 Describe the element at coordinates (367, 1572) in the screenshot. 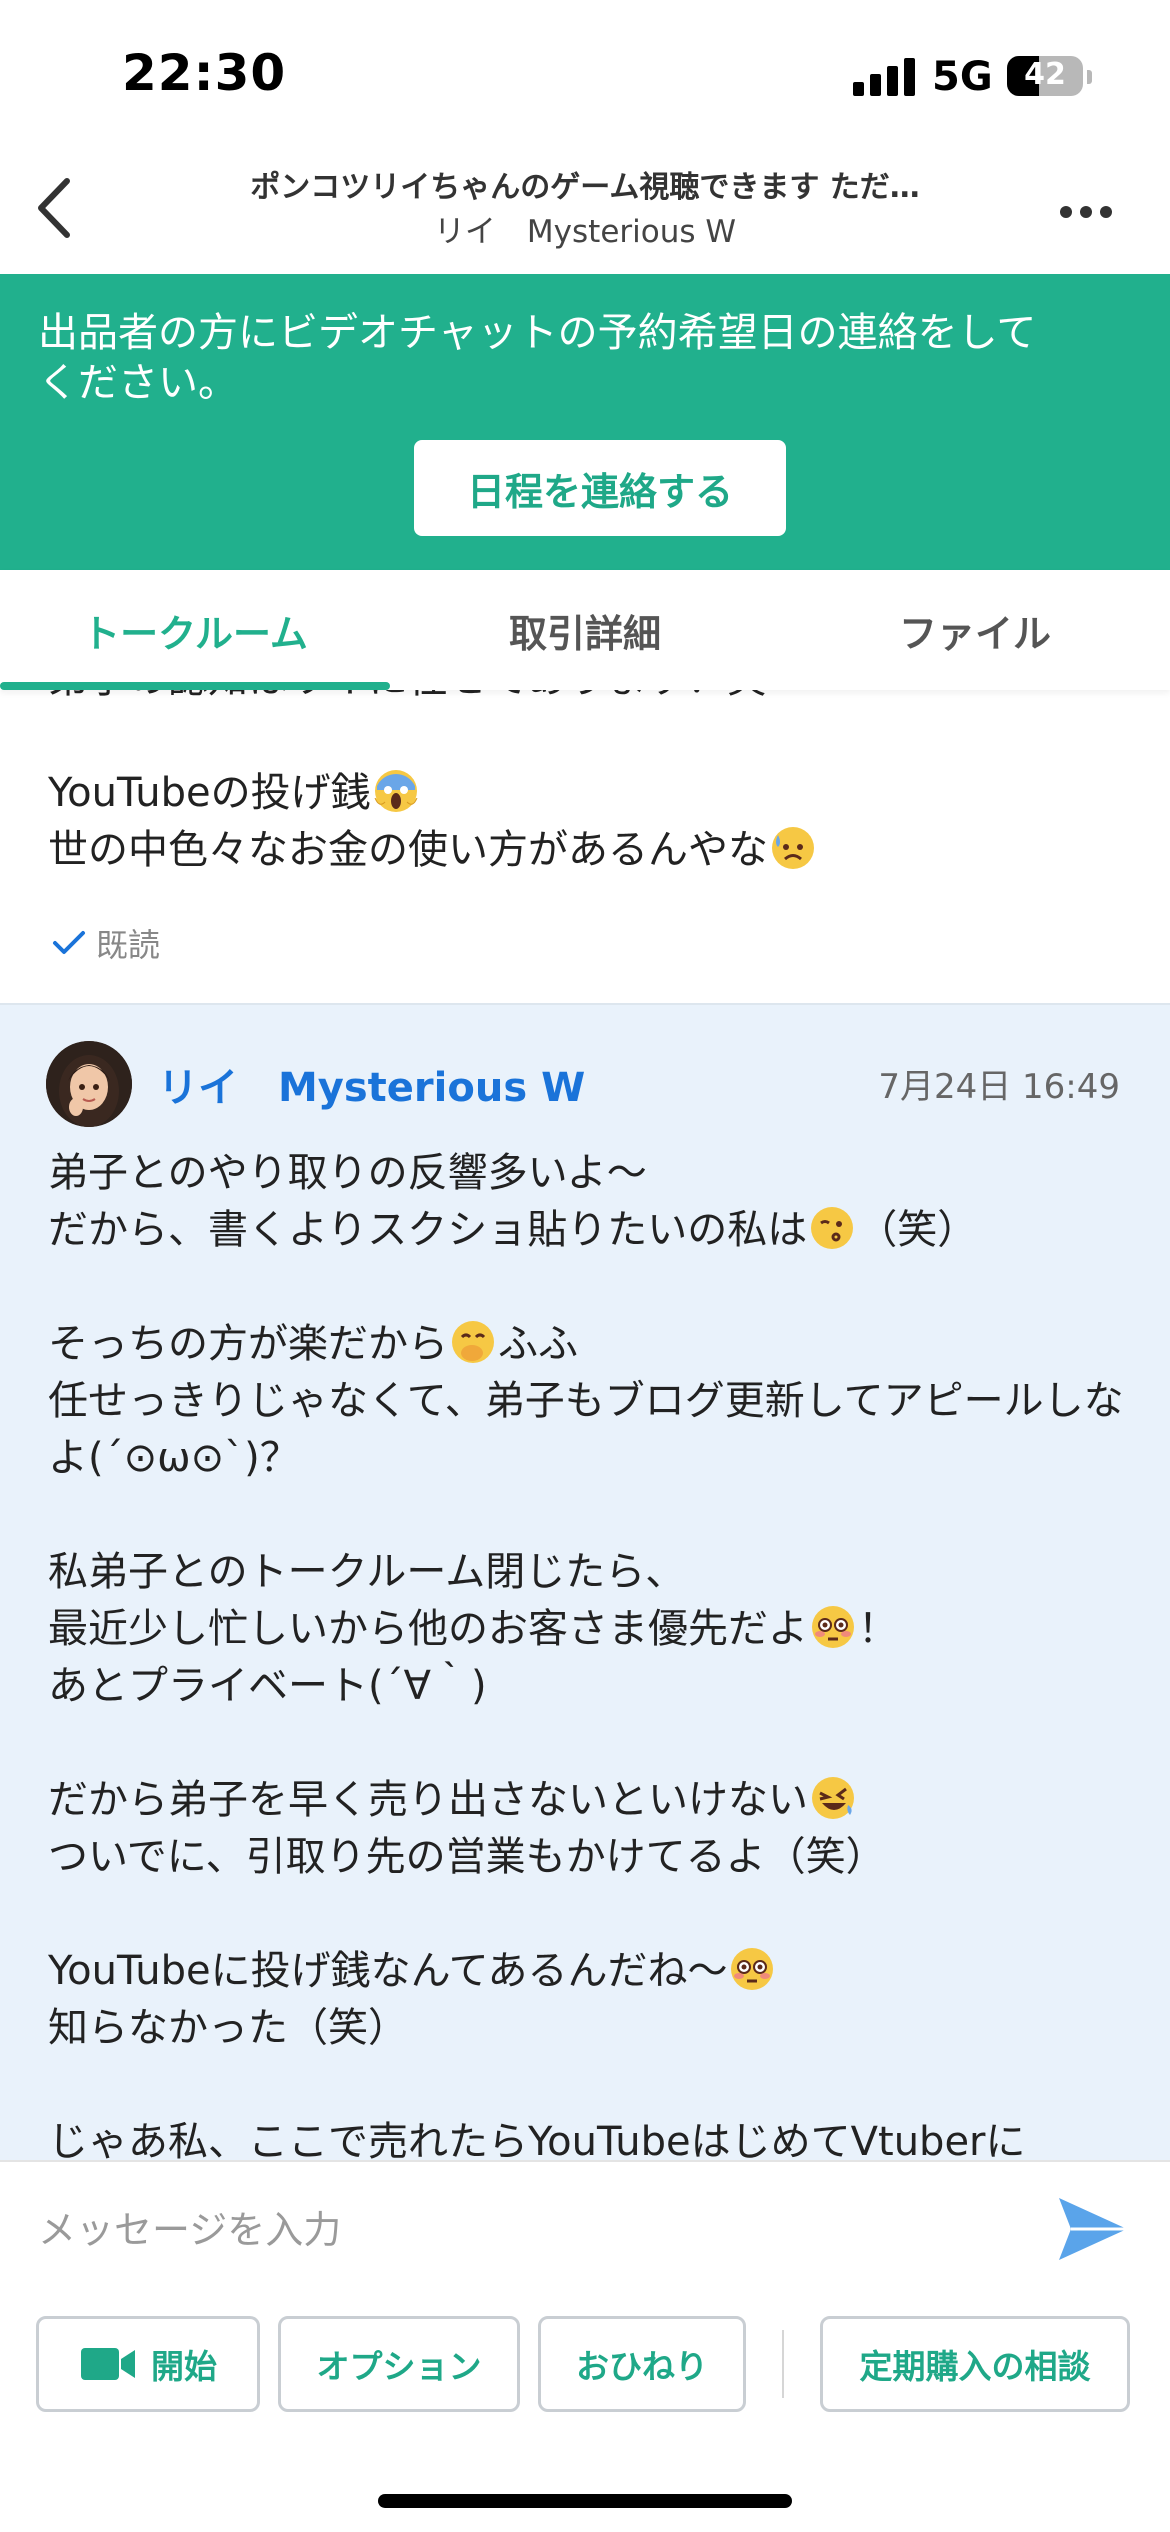

I see `message-line: 私弟子とのトークルーム閉じたら、` at that location.